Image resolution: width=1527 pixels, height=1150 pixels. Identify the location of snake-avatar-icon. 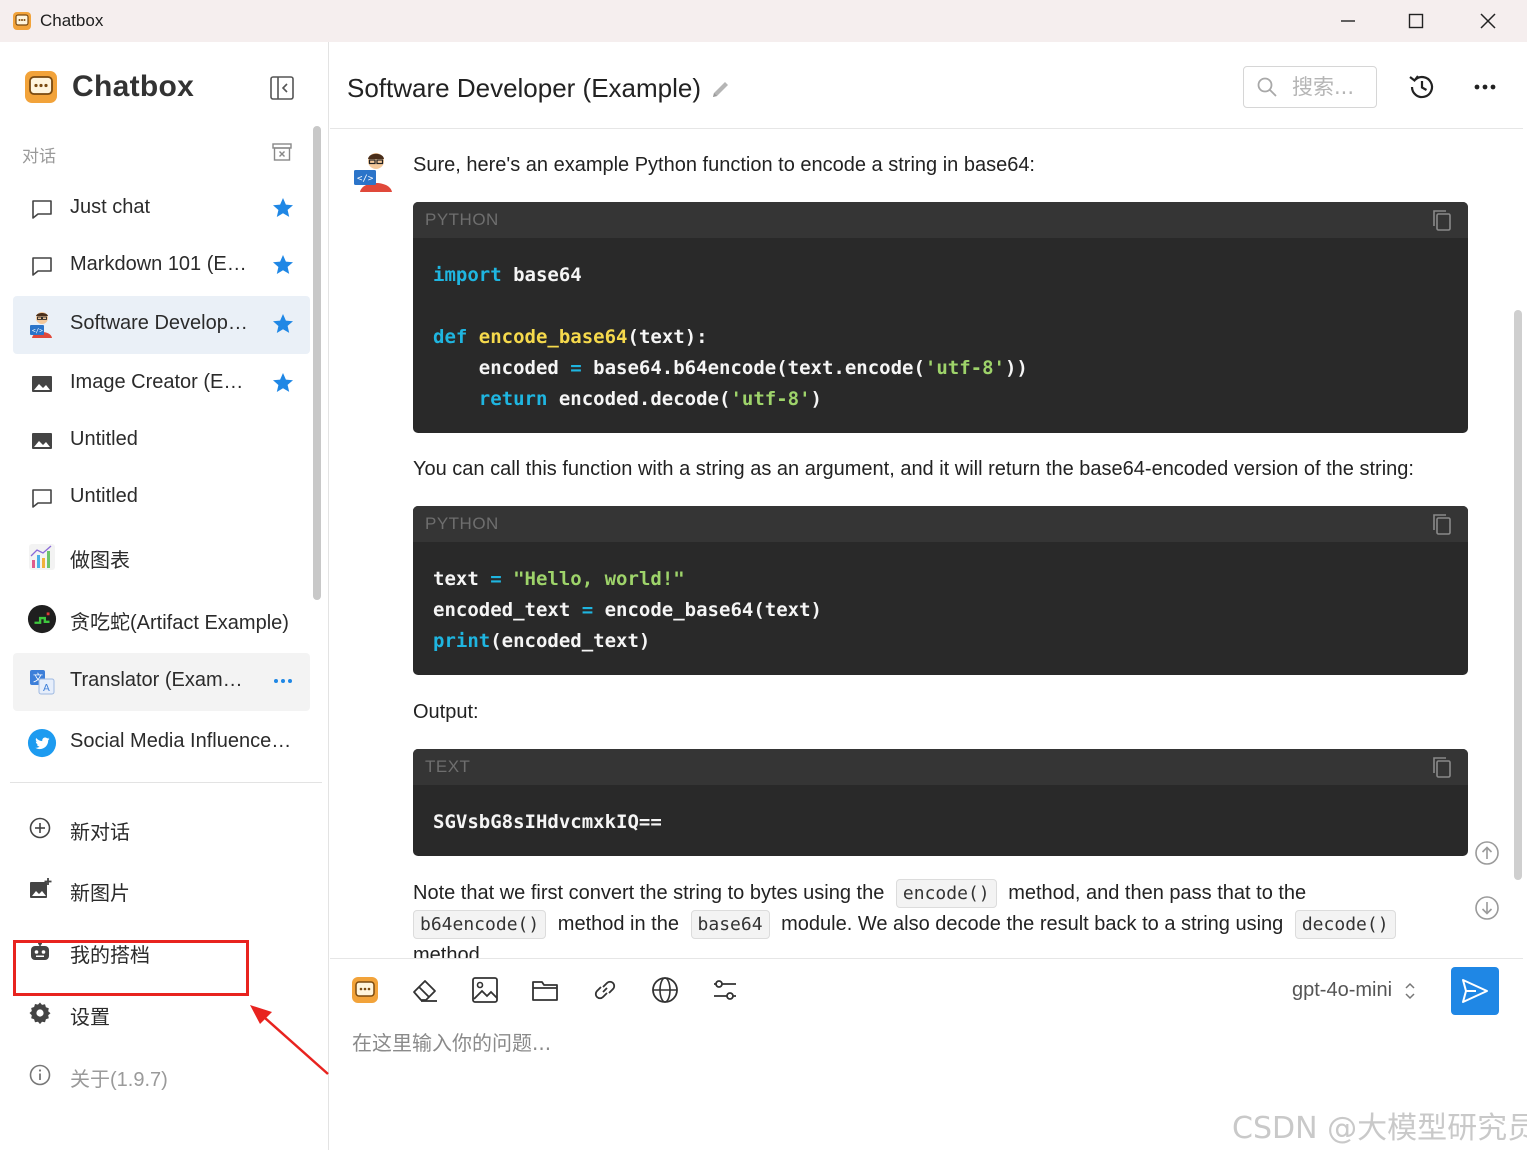
(42, 619).